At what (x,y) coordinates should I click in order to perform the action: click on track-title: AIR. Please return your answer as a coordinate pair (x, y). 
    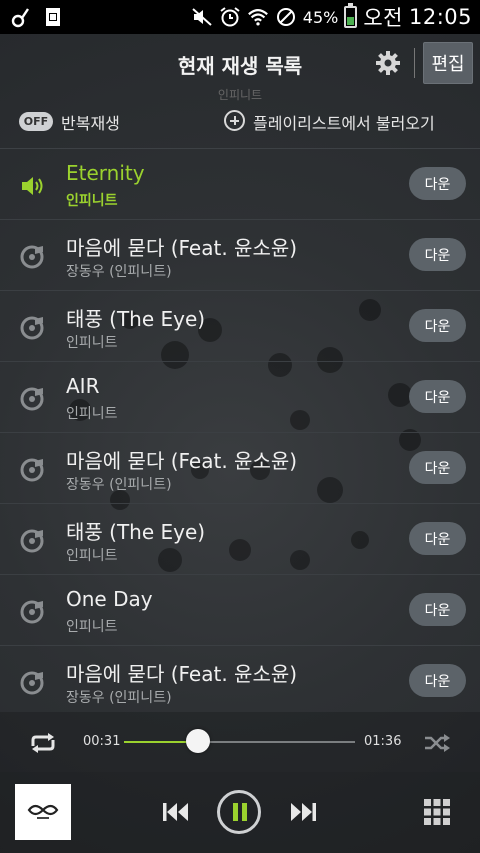
    Looking at the image, I should click on (83, 386).